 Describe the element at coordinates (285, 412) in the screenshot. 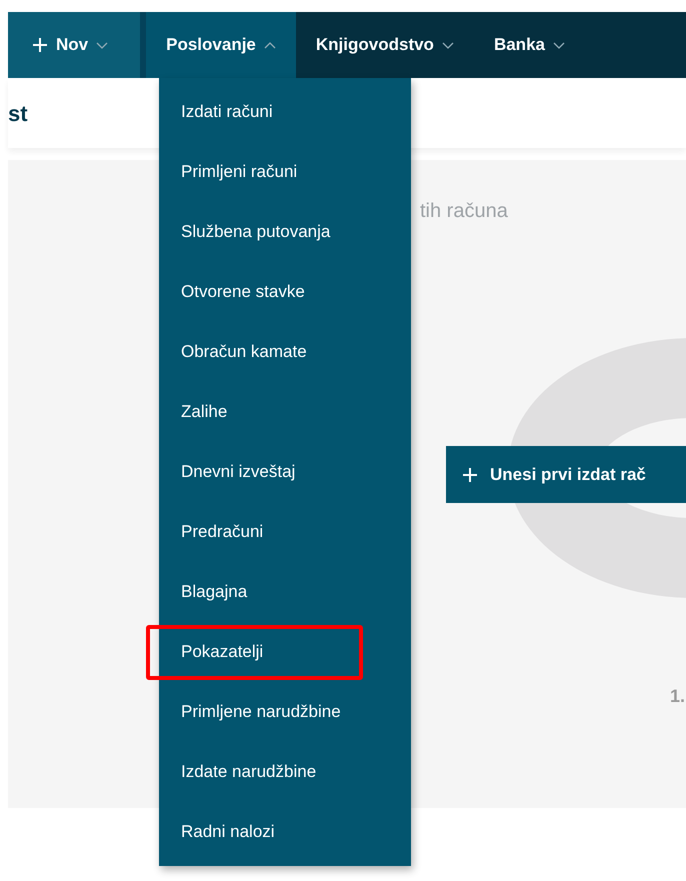

I see `dropdown-menu-item: Zalihe` at that location.